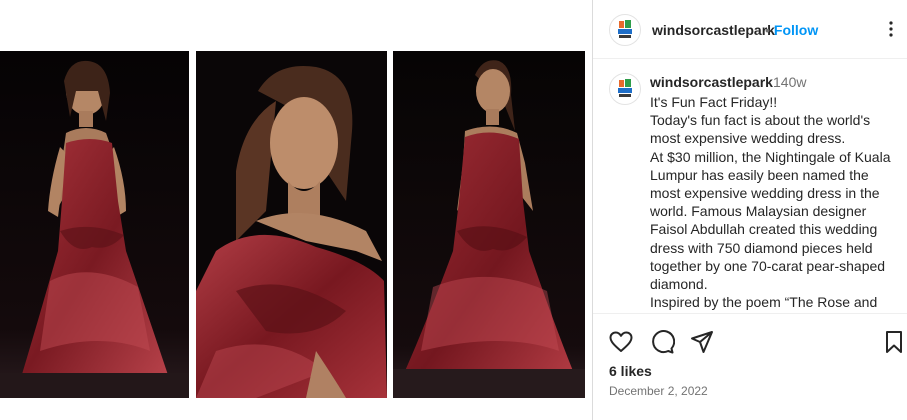  Describe the element at coordinates (662, 342) in the screenshot. I see `comment-icon` at that location.